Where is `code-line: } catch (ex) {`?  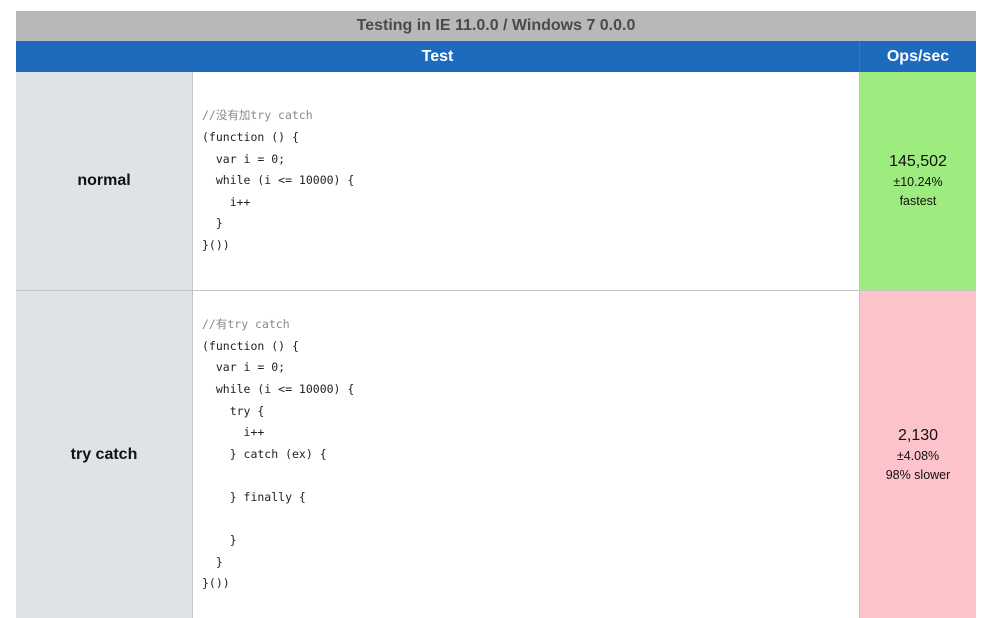
code-line: } catch (ex) { is located at coordinates (264, 453).